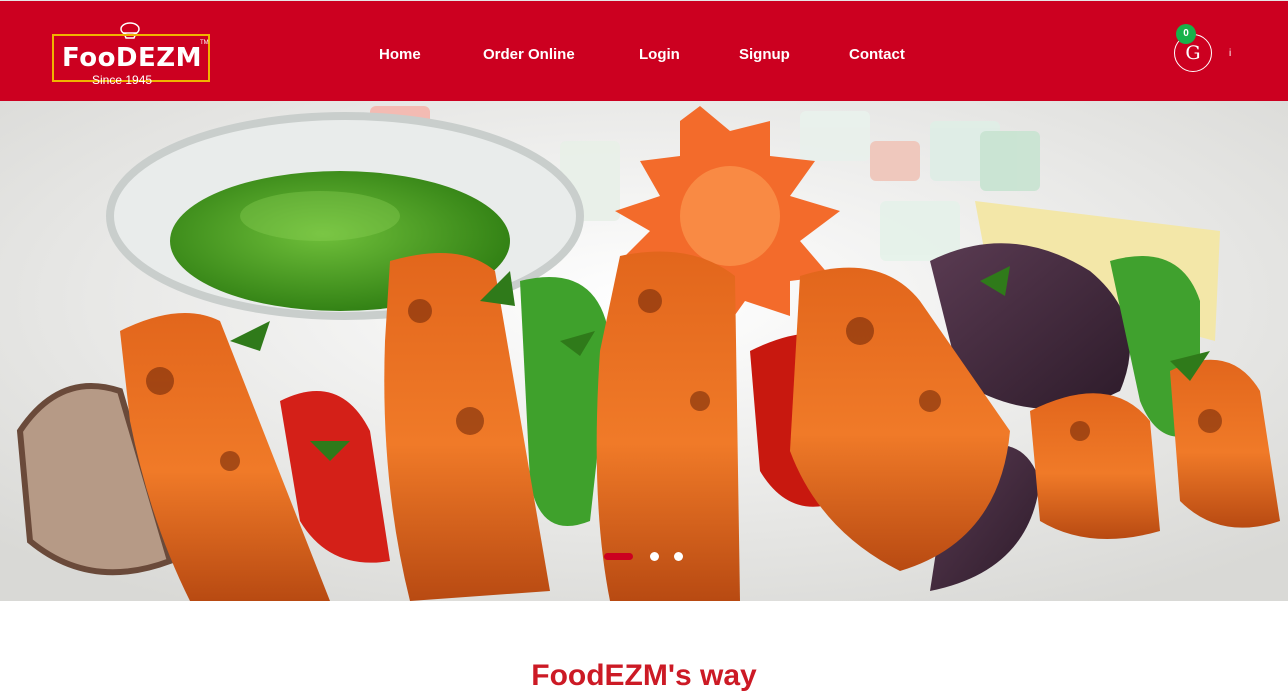  Describe the element at coordinates (400, 55) in the screenshot. I see `nav-home: Home` at that location.